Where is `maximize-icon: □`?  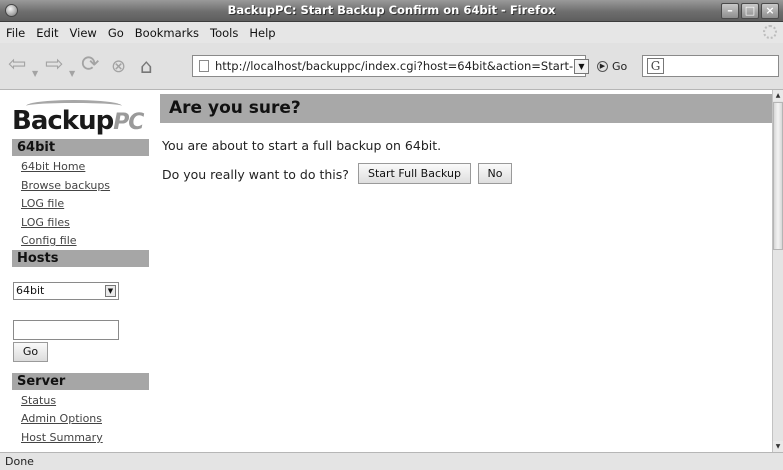
maximize-icon: □ is located at coordinates (750, 11).